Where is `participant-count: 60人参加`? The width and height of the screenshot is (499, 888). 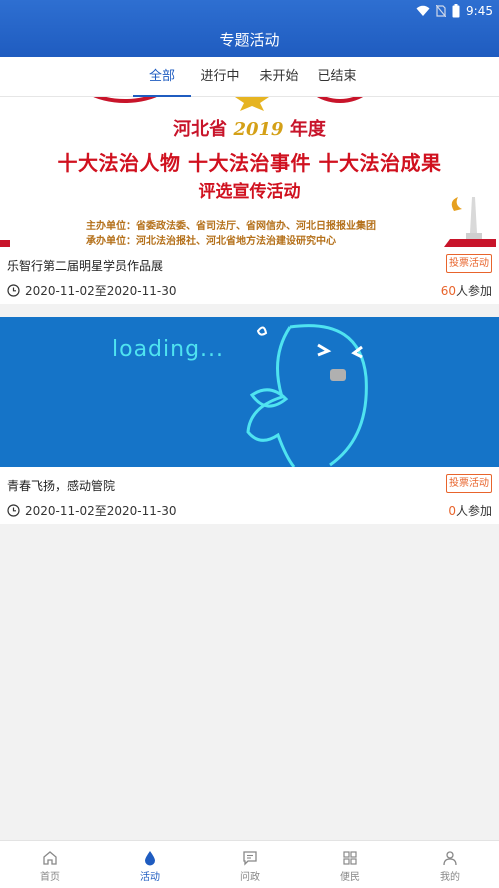
participant-count: 60人参加 is located at coordinates (466, 290).